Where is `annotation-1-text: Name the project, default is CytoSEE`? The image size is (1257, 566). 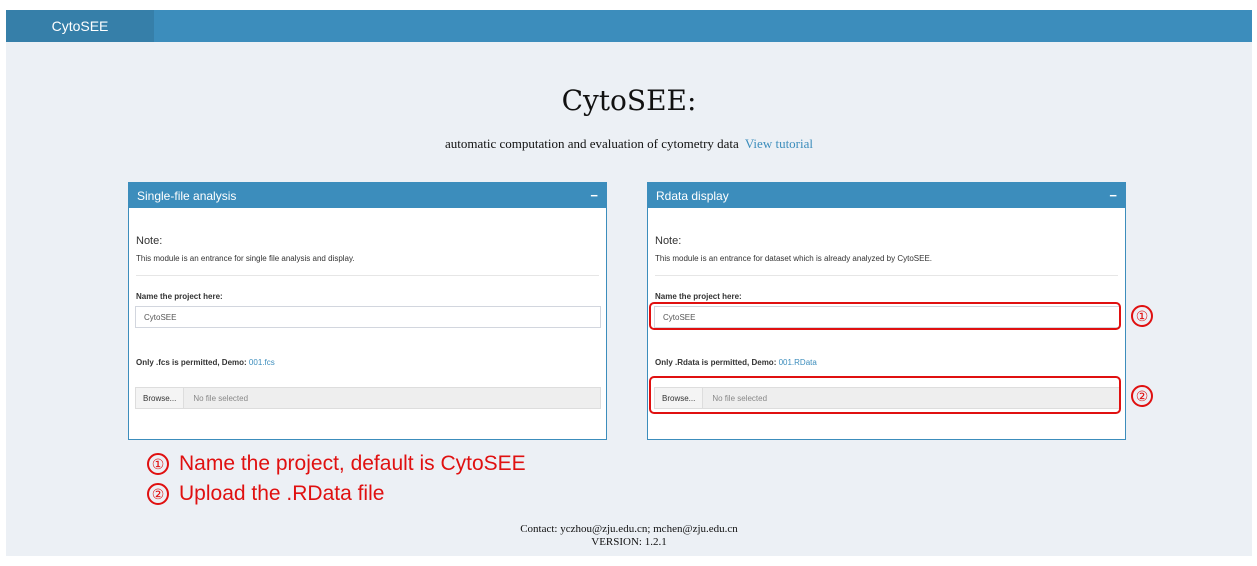
annotation-1-text: Name the project, default is CytoSEE is located at coordinates (352, 463).